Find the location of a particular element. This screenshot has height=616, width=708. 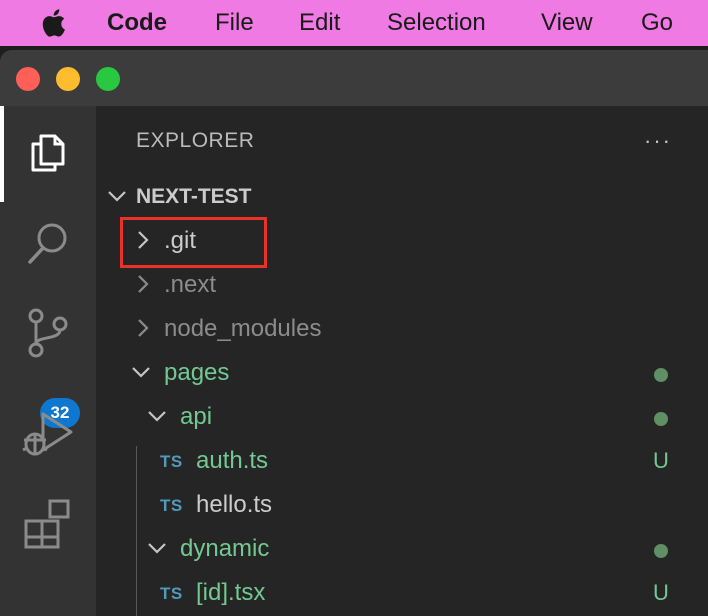

search-button is located at coordinates (48, 243).